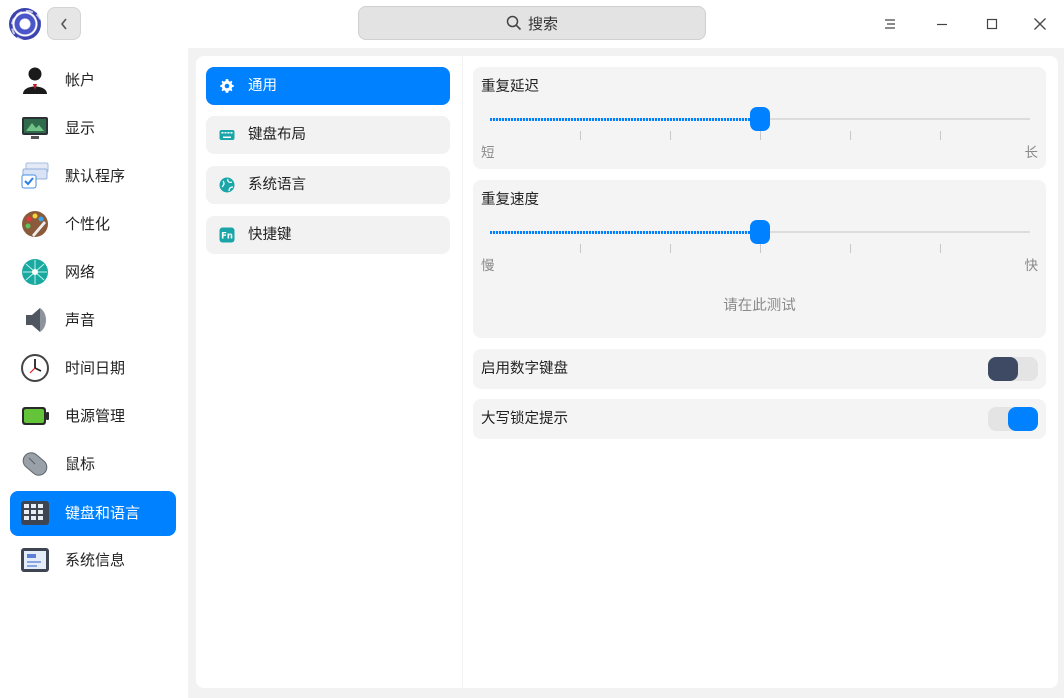 The width and height of the screenshot is (1064, 698). What do you see at coordinates (759, 304) in the screenshot?
I see `repeat-test-input: 请在此测试` at bounding box center [759, 304].